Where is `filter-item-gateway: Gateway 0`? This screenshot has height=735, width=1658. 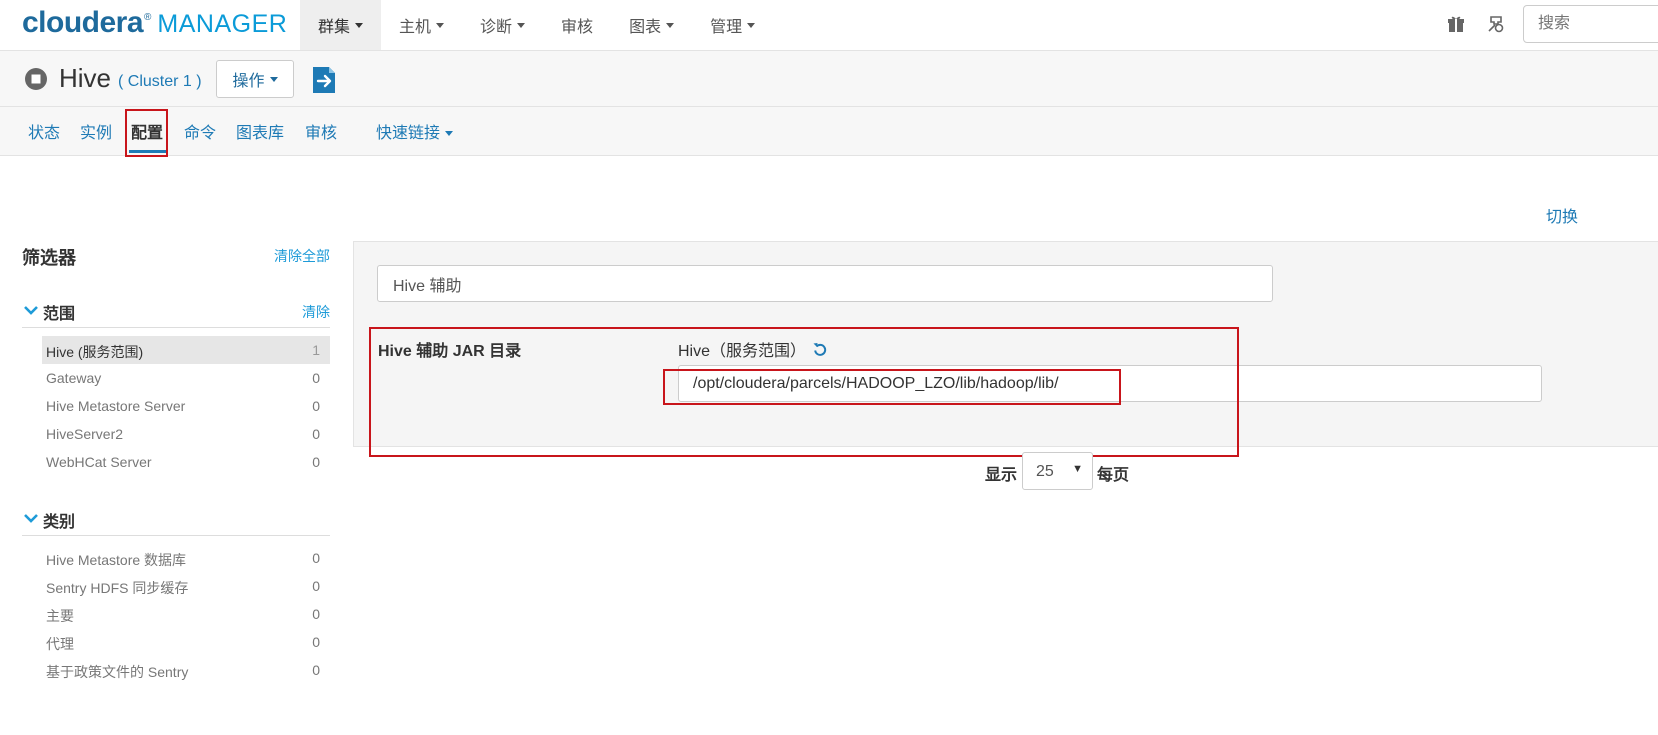
filter-item-gateway: Gateway 0 is located at coordinates (186, 378).